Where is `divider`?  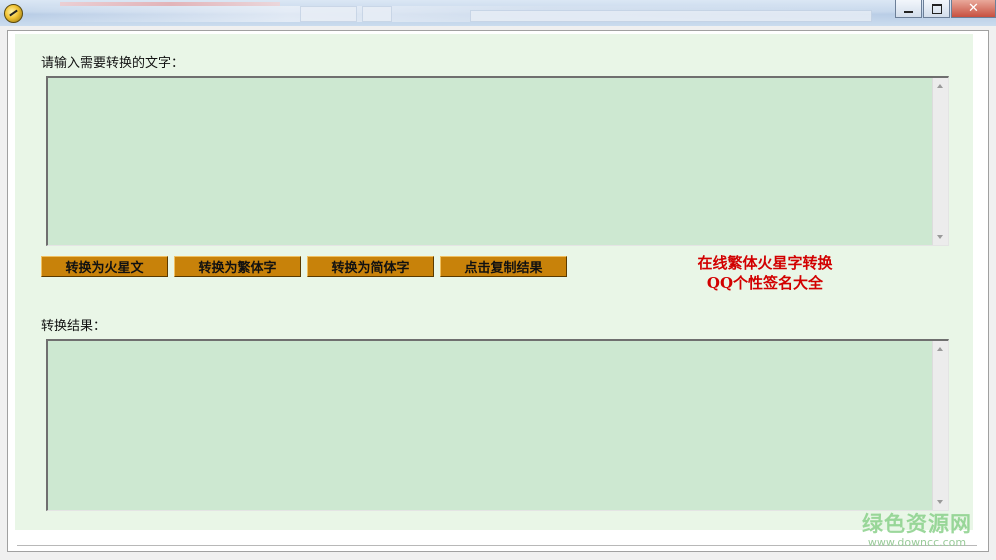 divider is located at coordinates (497, 545).